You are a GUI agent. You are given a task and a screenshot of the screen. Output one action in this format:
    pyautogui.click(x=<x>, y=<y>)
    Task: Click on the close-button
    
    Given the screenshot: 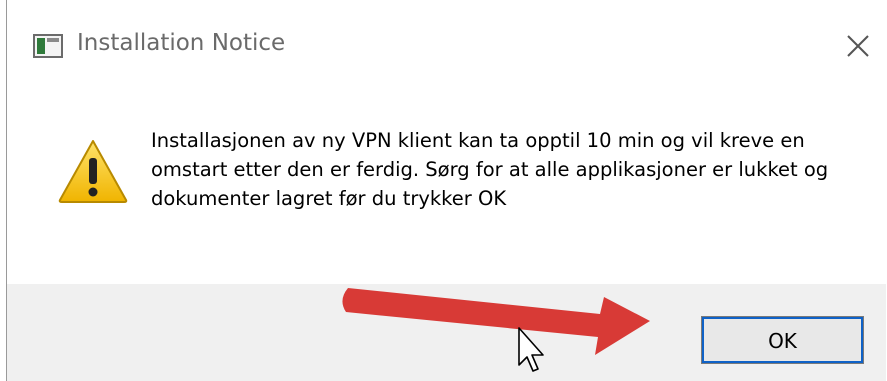 What is the action you would take?
    pyautogui.click(x=858, y=46)
    